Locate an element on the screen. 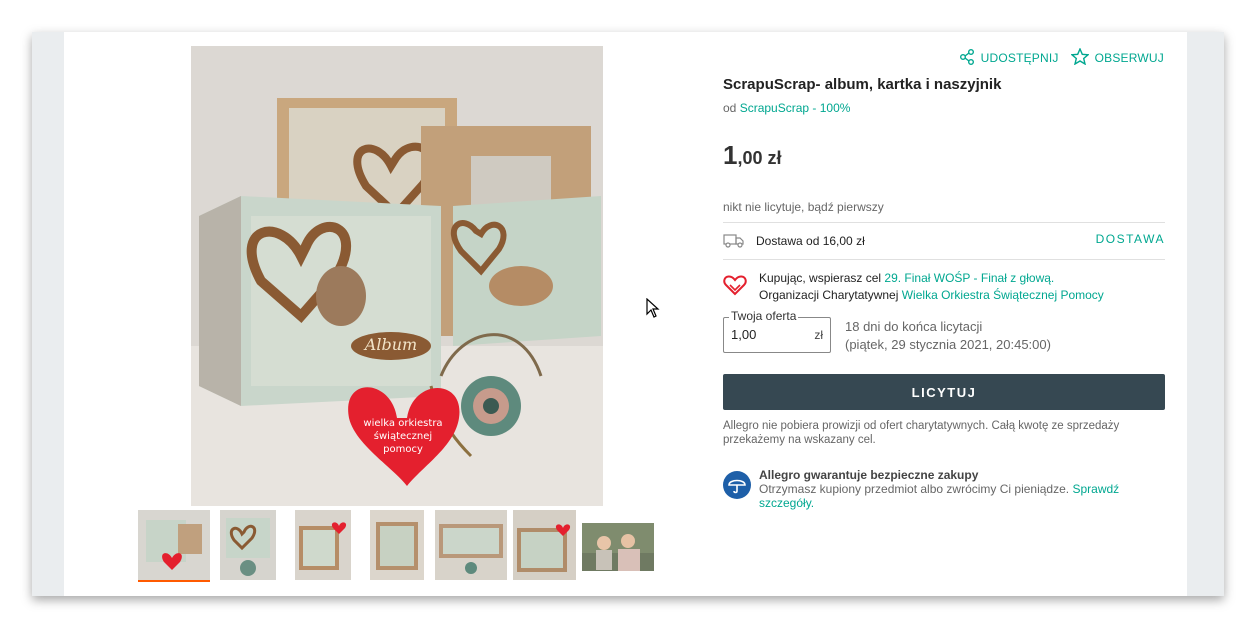 This screenshot has width=1256, height=628. time-left-end-date: (piątek, 29 stycznia 2021, 20:45:00) is located at coordinates (948, 344).